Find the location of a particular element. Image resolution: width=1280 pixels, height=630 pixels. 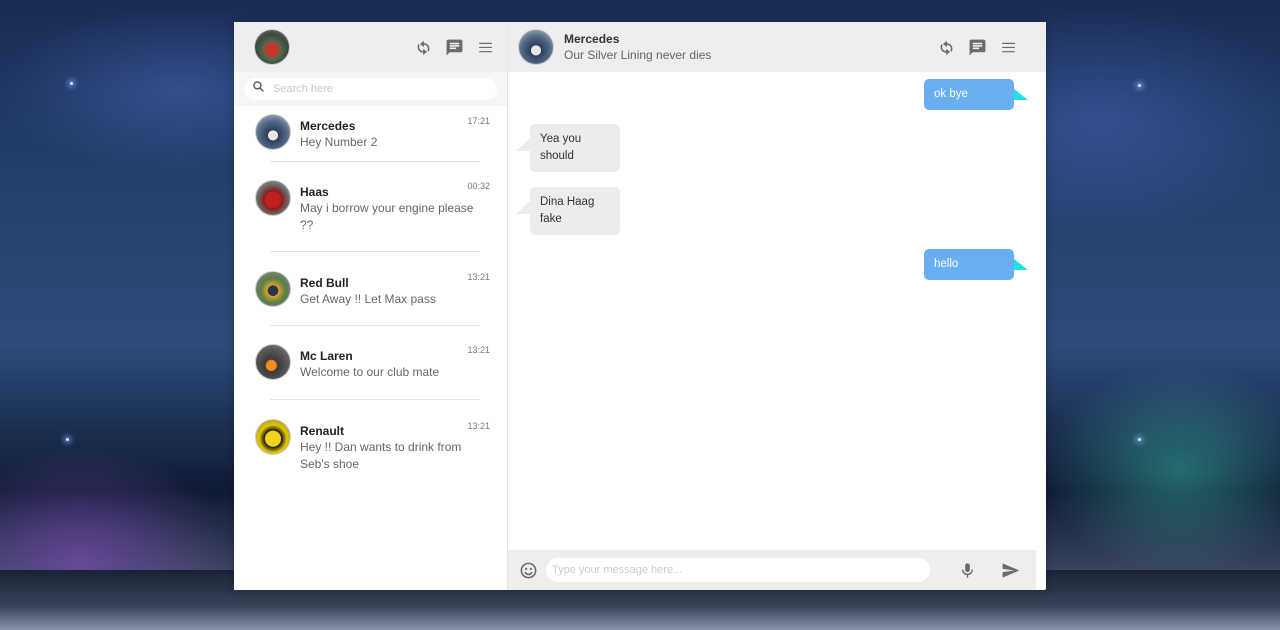

microphone-icon is located at coordinates (967, 570).